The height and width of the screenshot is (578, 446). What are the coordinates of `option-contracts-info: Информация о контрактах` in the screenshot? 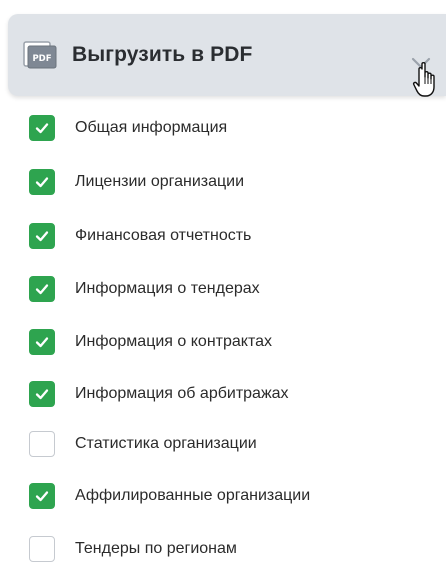 It's located at (223, 342).